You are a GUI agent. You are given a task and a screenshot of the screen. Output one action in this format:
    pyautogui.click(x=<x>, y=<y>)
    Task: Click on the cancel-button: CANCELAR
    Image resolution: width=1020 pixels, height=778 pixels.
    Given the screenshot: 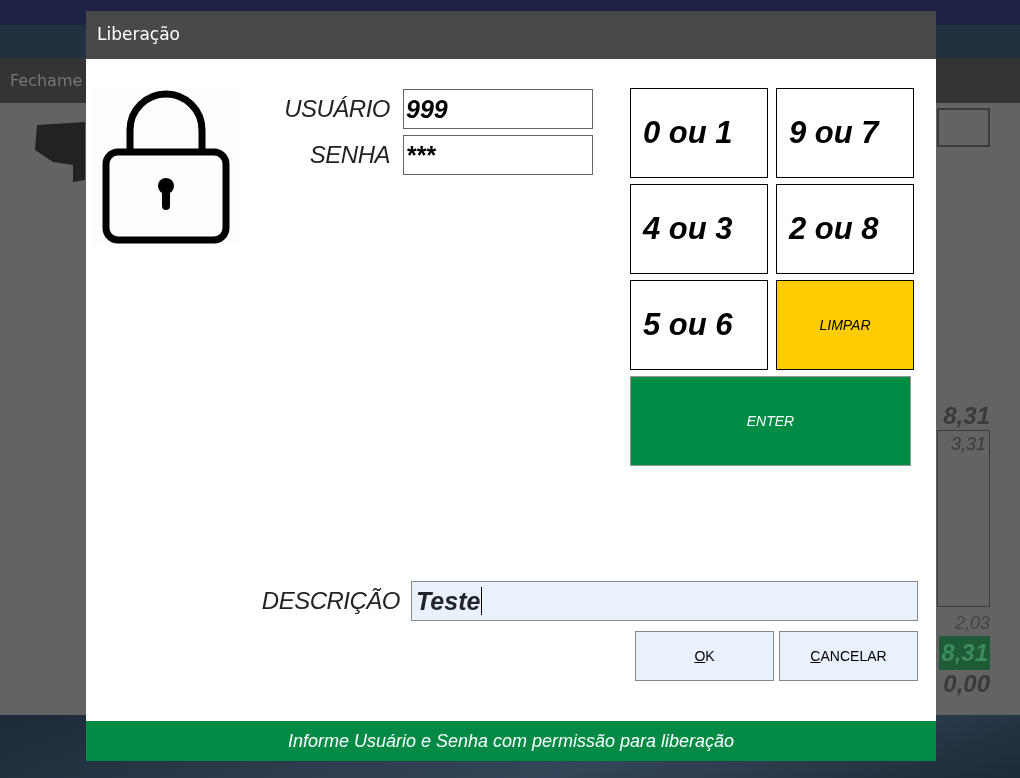 What is the action you would take?
    pyautogui.click(x=848, y=656)
    